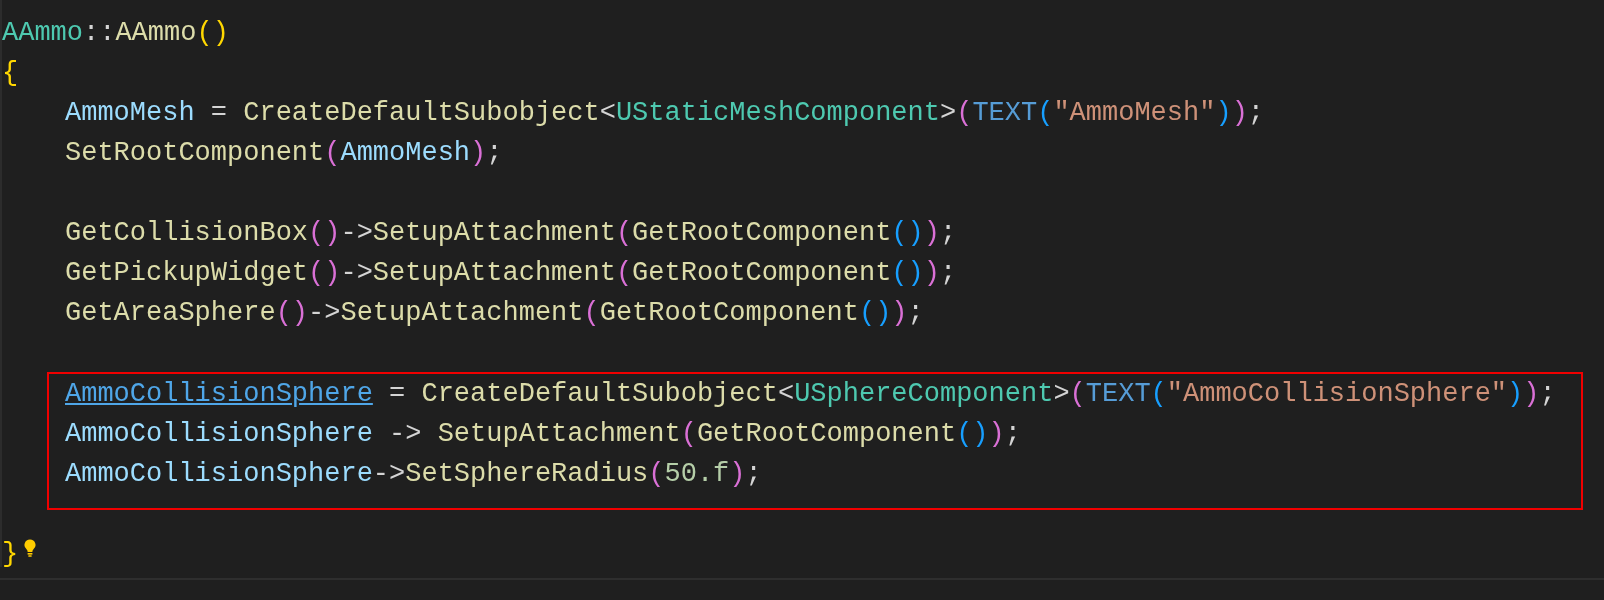 The width and height of the screenshot is (1604, 600). What do you see at coordinates (511, 273) in the screenshot?
I see `code-line: GetPickupWidget()->SetupAttachment(GetRootComponent());` at bounding box center [511, 273].